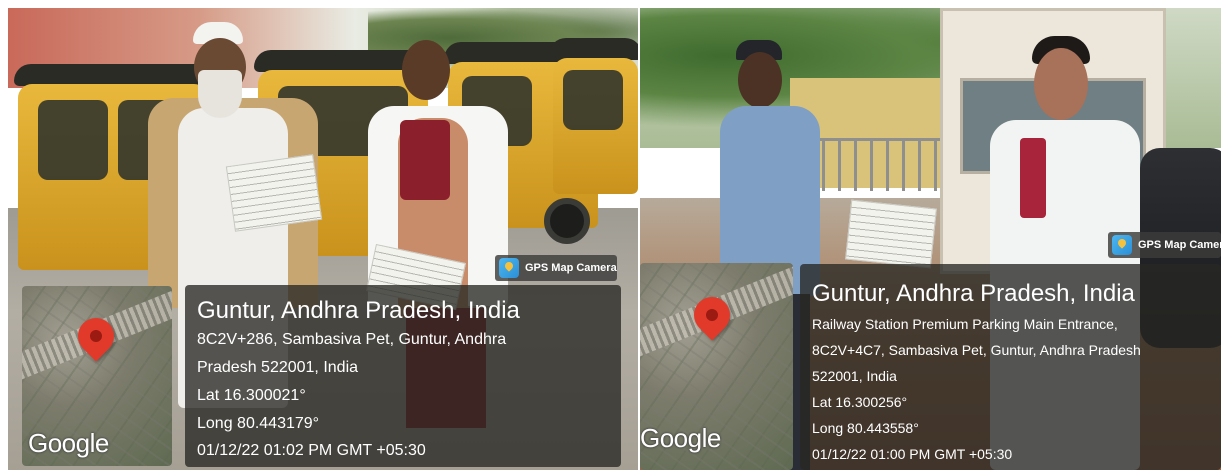 The width and height of the screenshot is (1221, 476). I want to click on latitude: Lat 16.300256°, so click(860, 402).